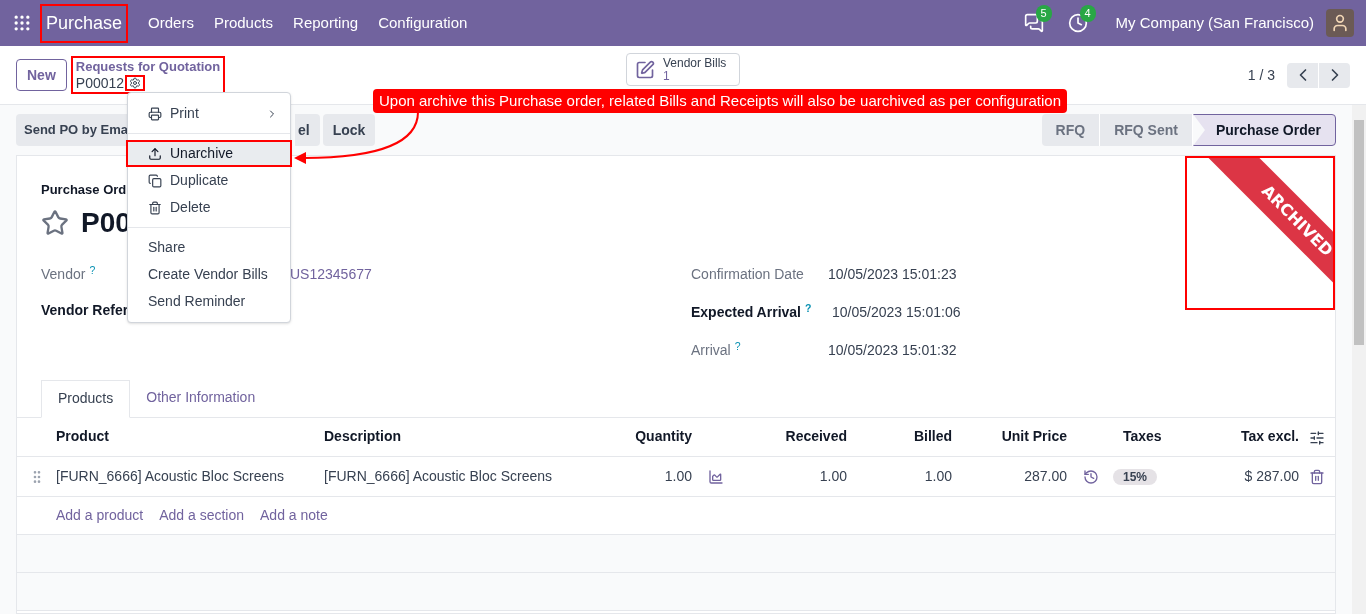  Describe the element at coordinates (645, 69) in the screenshot. I see `edit-icon` at that location.